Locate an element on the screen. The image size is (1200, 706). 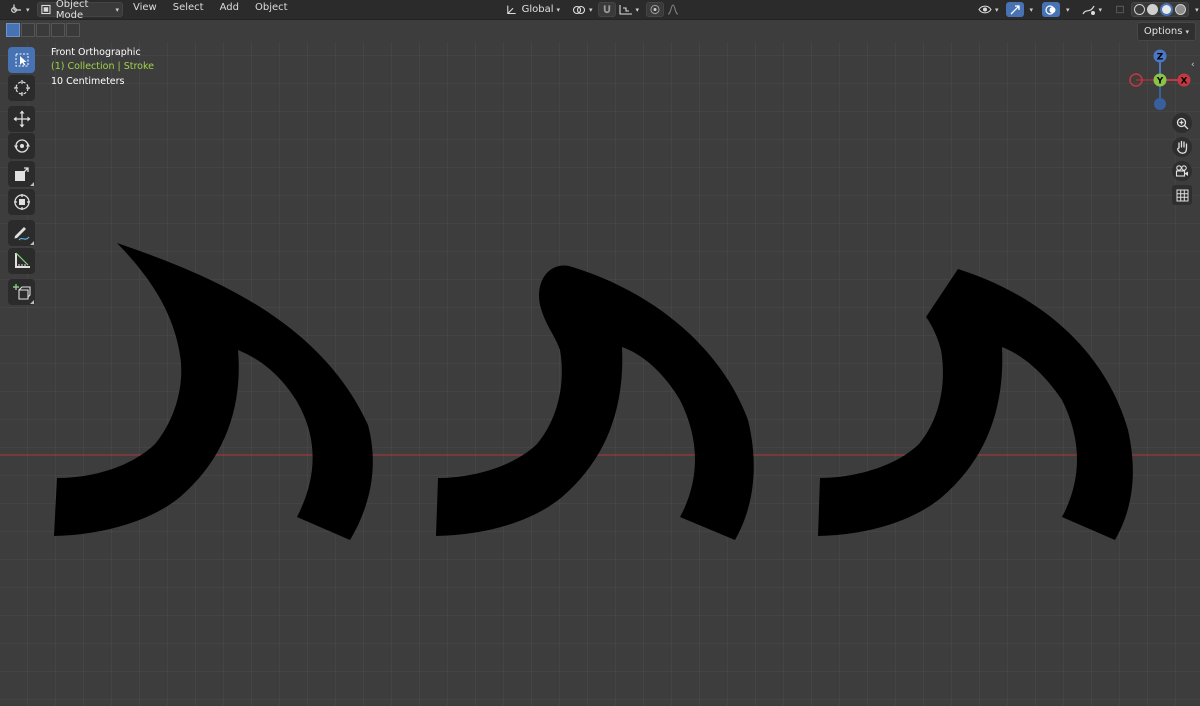
orientation-icon is located at coordinates (511, 9).